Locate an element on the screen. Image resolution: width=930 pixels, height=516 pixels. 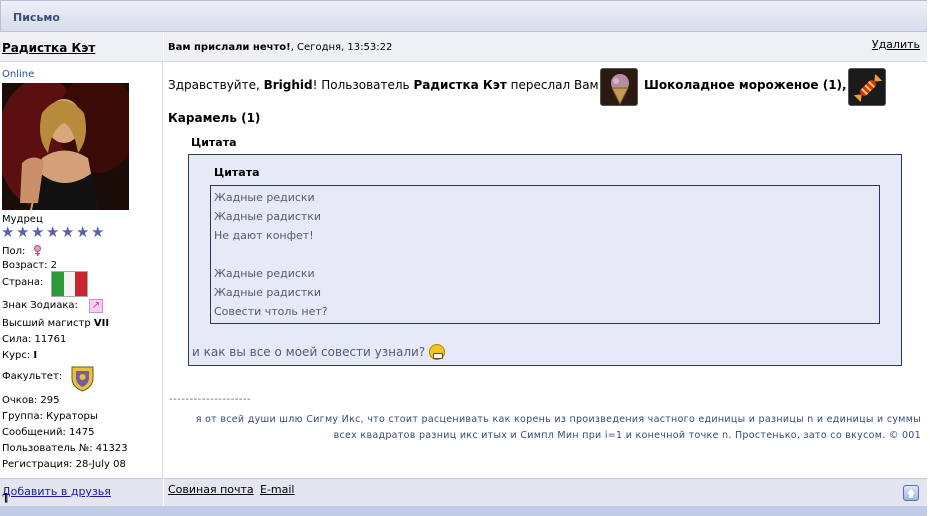
rank-stars: ★ ★ ★ ★ ★ ★ ★ is located at coordinates (53, 232).